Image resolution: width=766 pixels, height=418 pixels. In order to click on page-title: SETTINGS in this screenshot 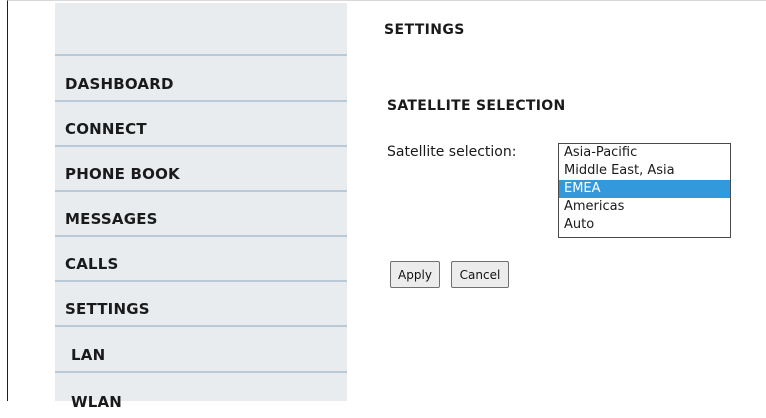, I will do `click(424, 30)`.